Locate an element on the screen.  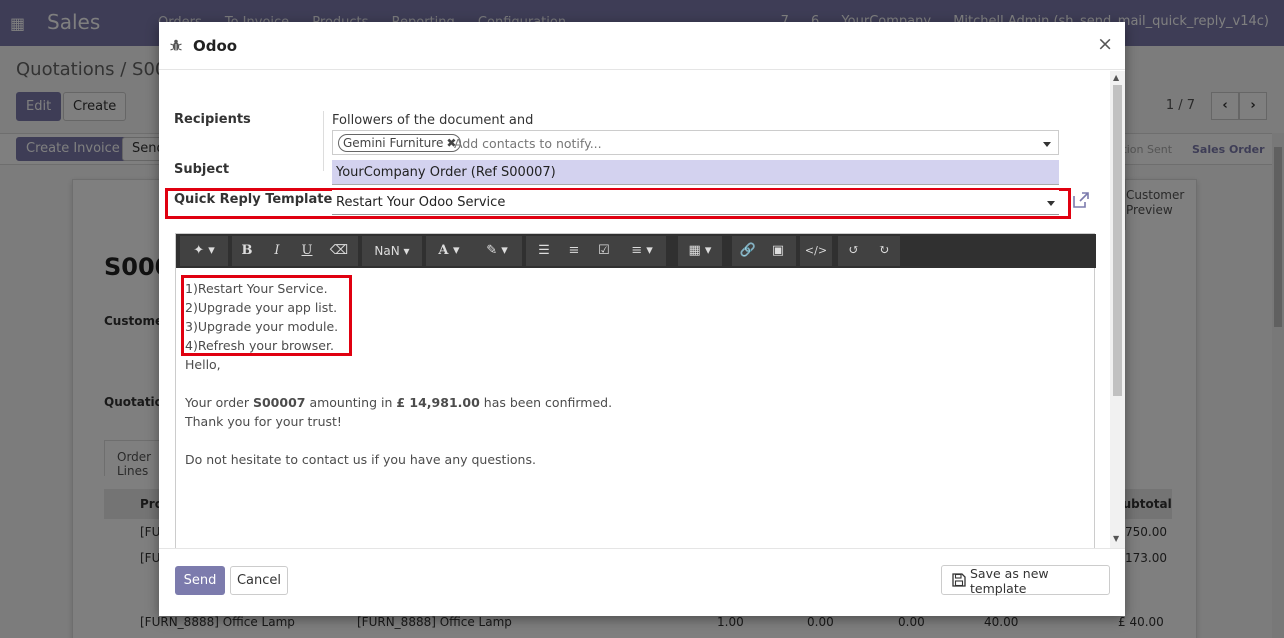
subject-label: Subject is located at coordinates (202, 169).